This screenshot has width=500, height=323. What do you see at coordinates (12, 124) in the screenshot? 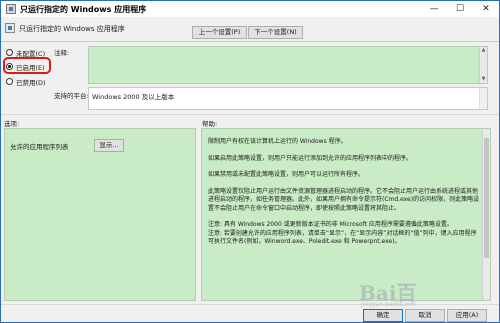
I see `options-label: 选项:` at bounding box center [12, 124].